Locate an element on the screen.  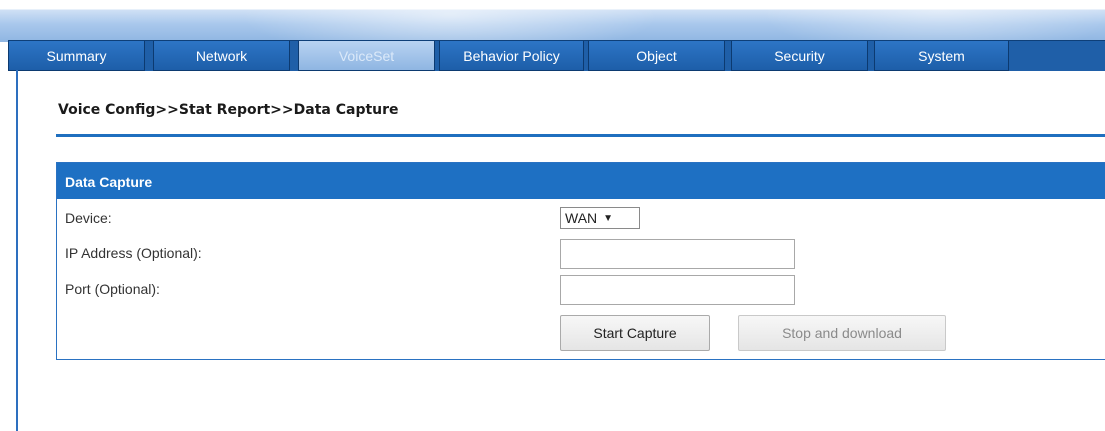
stop-and-download-button: Stop and download is located at coordinates (842, 333).